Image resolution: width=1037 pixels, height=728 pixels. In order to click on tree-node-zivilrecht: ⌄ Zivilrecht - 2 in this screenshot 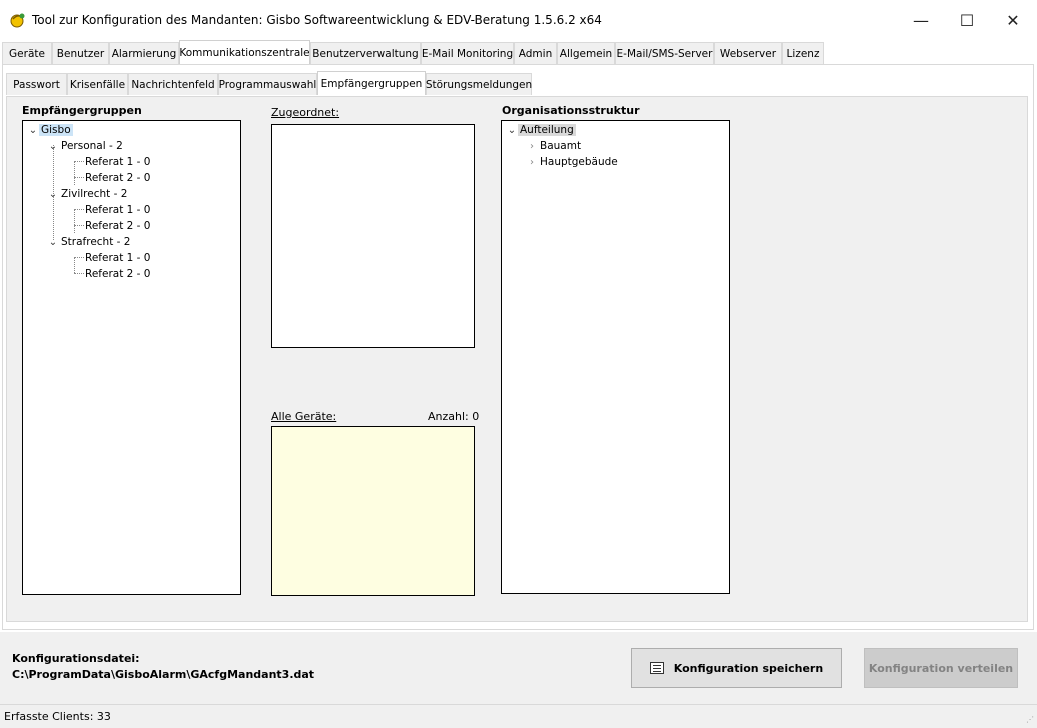, I will do `click(88, 194)`.